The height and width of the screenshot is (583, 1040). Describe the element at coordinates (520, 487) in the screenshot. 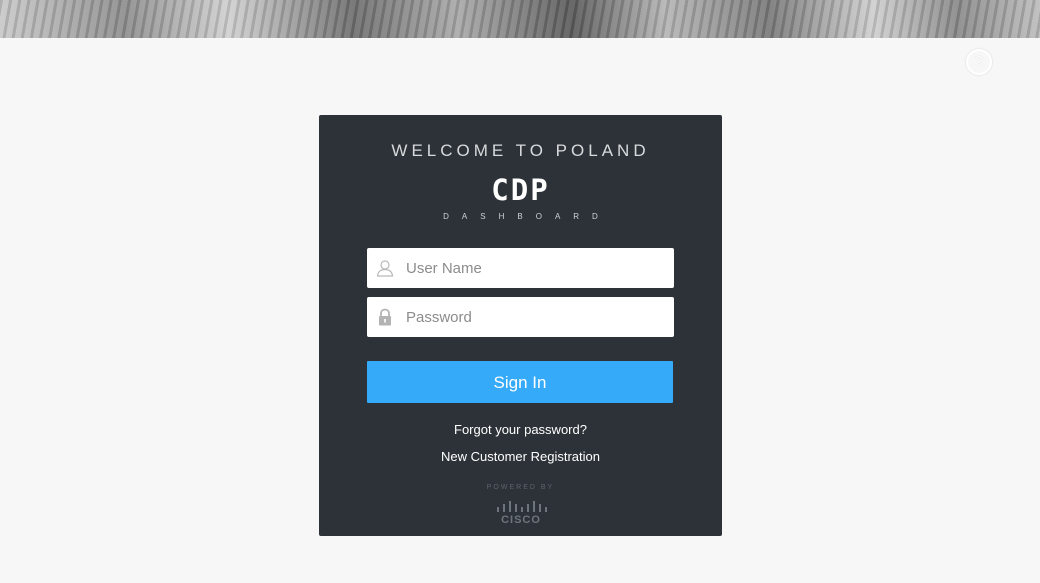

I see `powered-by-label: POWERED BY` at that location.